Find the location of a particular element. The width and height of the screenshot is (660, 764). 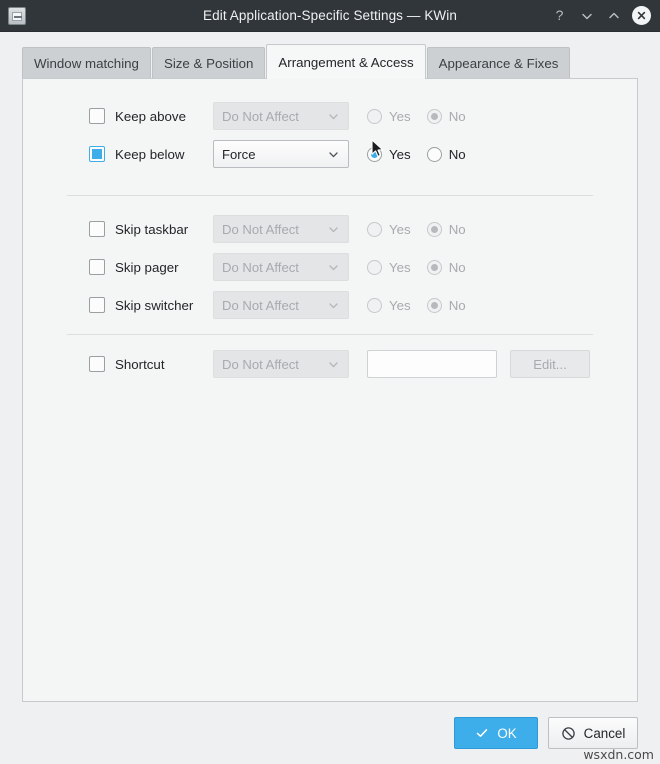

shortcut-checkbox is located at coordinates (97, 364).